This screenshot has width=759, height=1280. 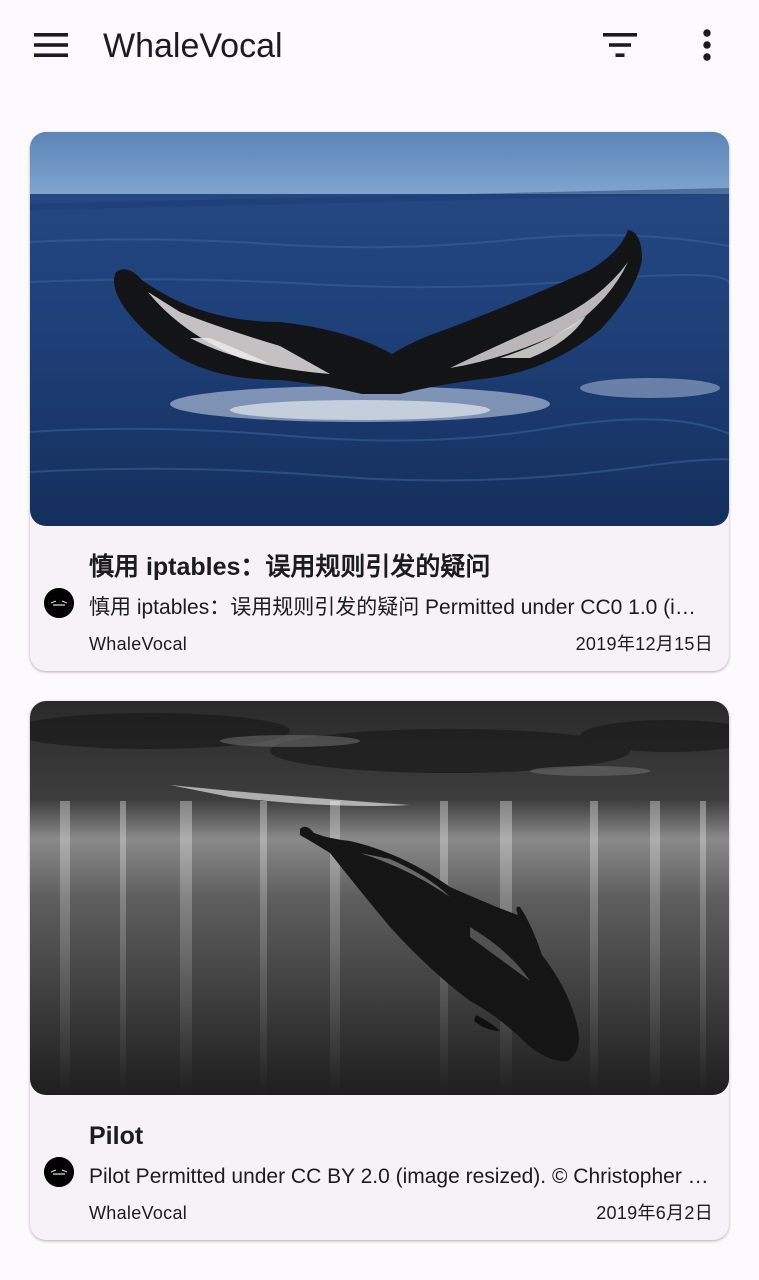 I want to click on top-app-bar: WhaleVocal, so click(x=379, y=46).